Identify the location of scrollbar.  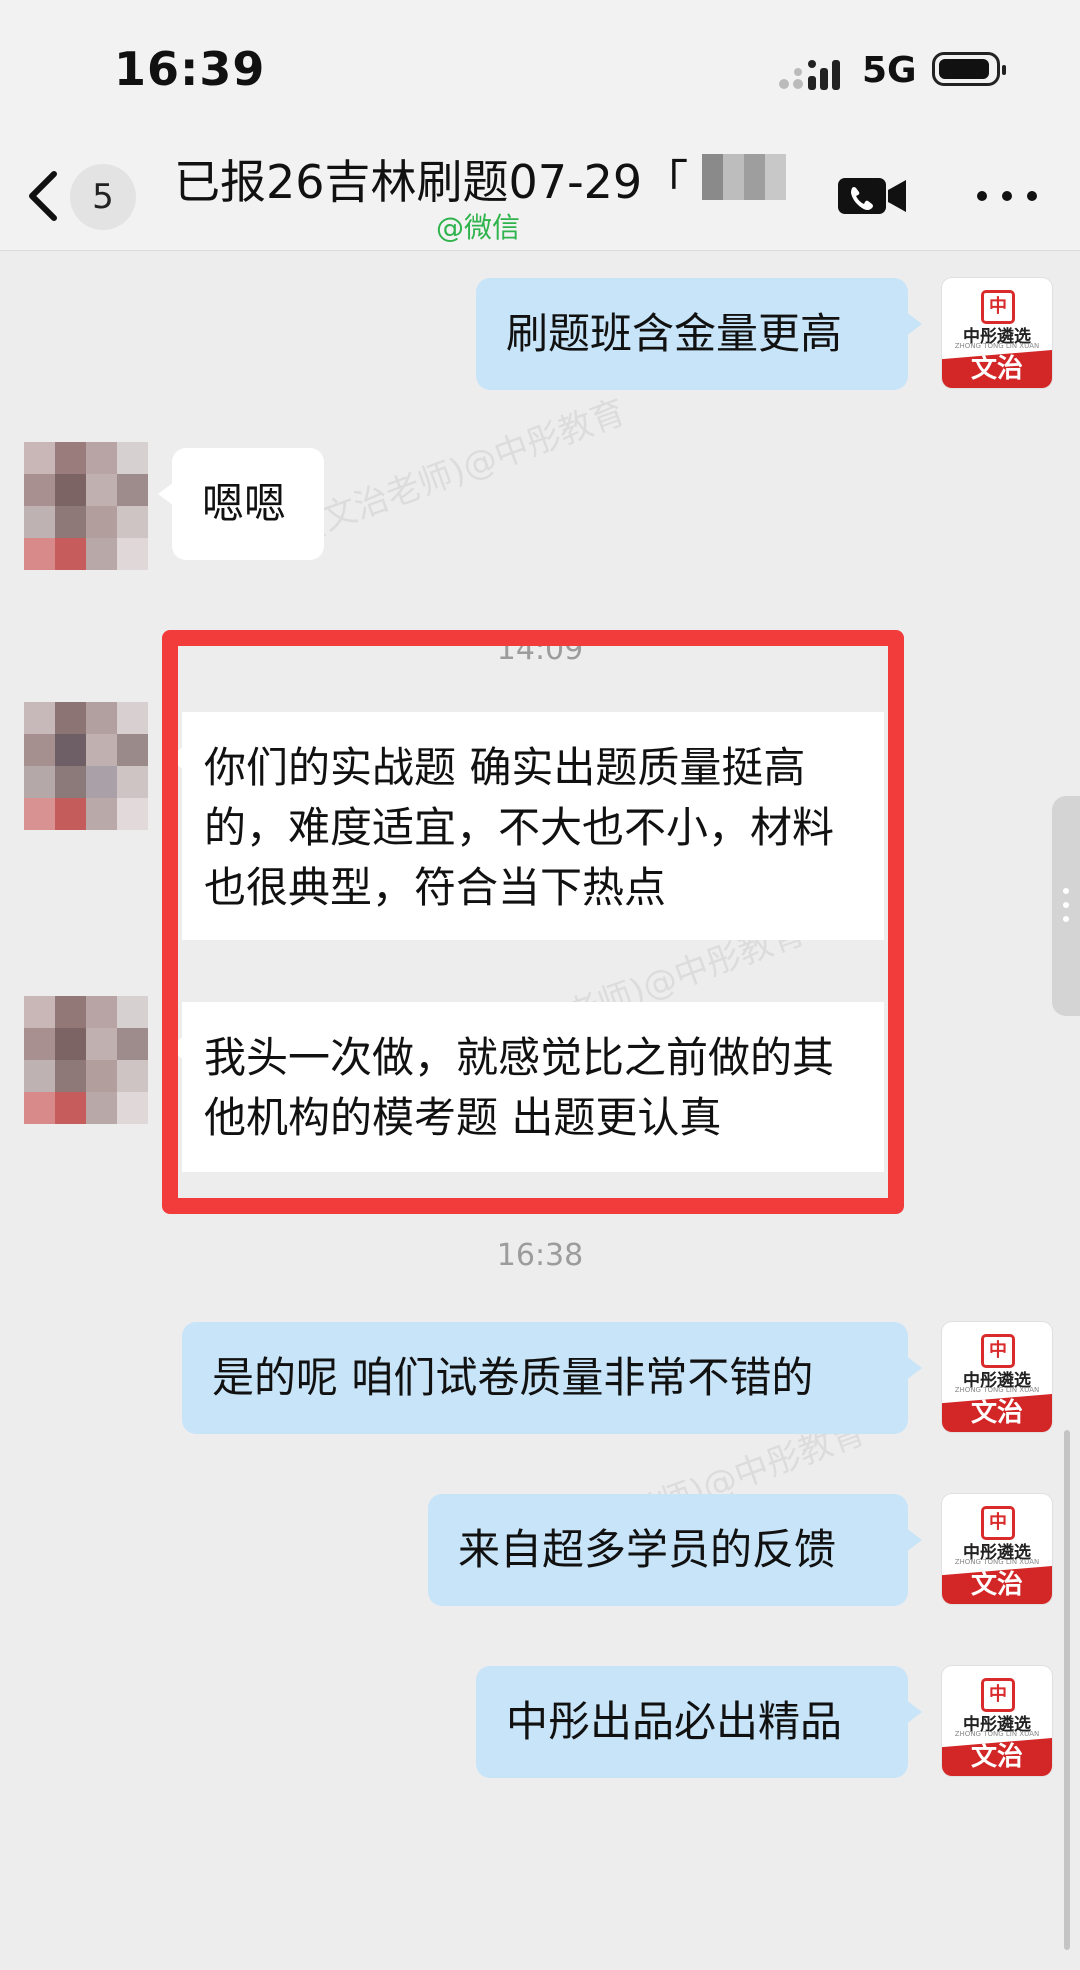
(1067, 1690).